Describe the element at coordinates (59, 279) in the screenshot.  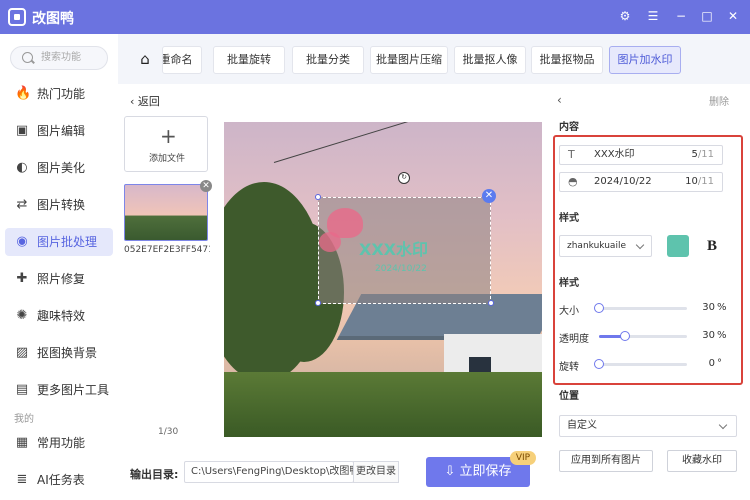
I see `sidebar-item-repair: ✚ 照片修复` at that location.